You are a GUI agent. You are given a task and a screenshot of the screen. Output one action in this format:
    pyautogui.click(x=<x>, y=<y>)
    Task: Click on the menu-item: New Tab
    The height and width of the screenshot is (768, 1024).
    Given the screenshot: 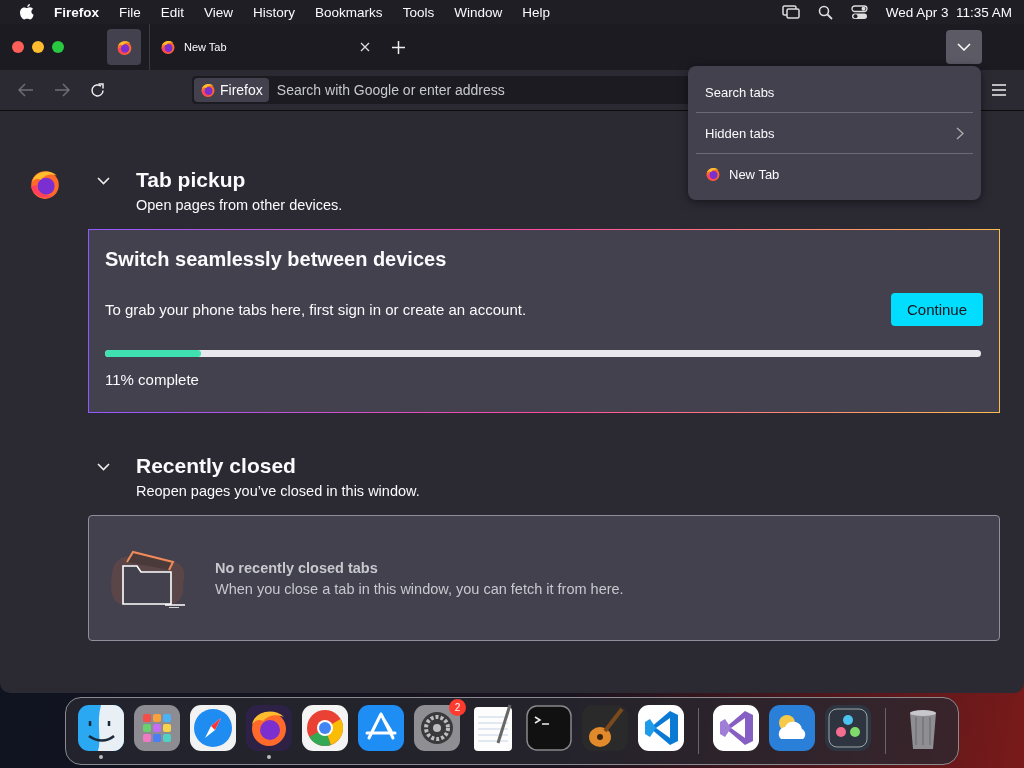 What is the action you would take?
    pyautogui.click(x=834, y=174)
    